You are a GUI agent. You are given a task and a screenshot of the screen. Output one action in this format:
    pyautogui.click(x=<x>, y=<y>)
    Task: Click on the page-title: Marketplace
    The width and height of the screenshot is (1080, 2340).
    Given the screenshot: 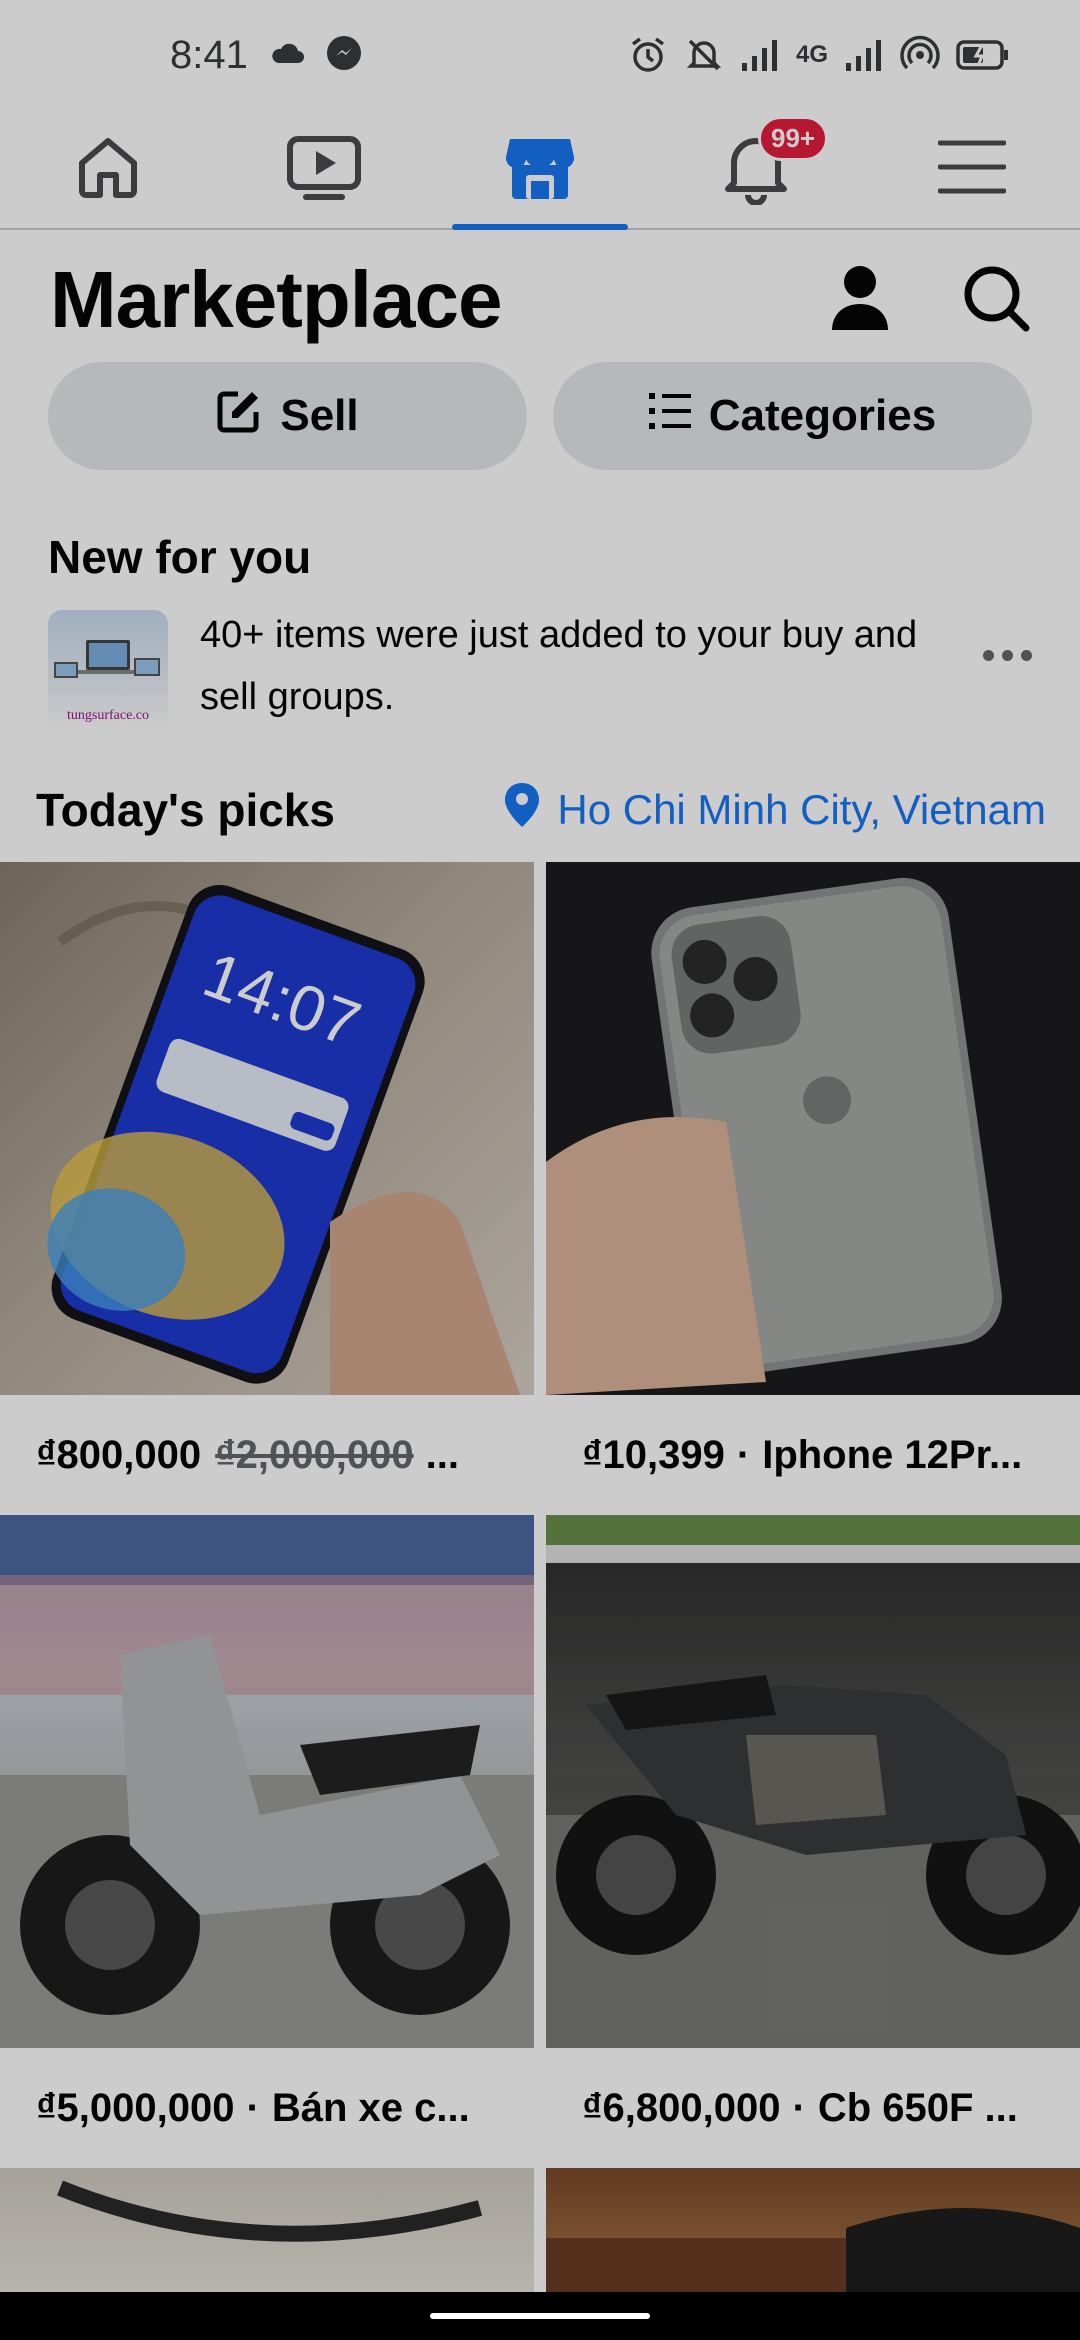 What is the action you would take?
    pyautogui.click(x=276, y=299)
    